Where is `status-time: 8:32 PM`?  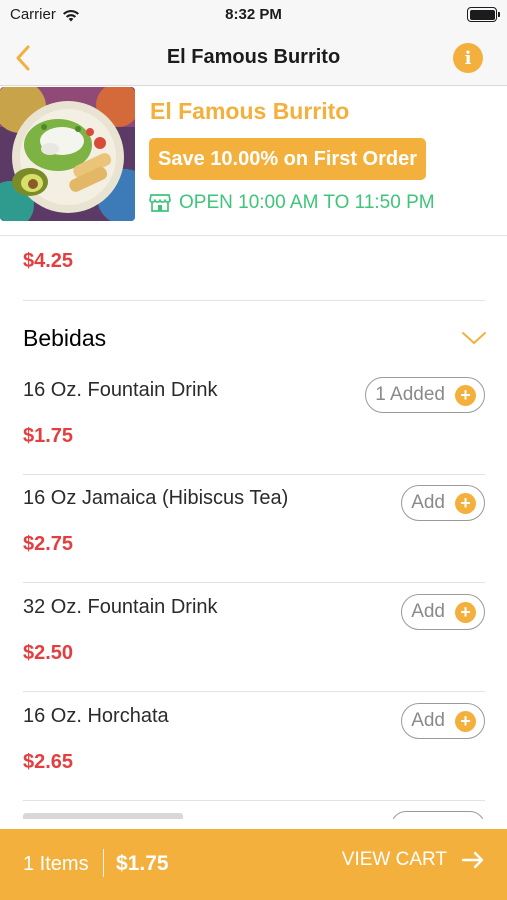 status-time: 8:32 PM is located at coordinates (253, 14).